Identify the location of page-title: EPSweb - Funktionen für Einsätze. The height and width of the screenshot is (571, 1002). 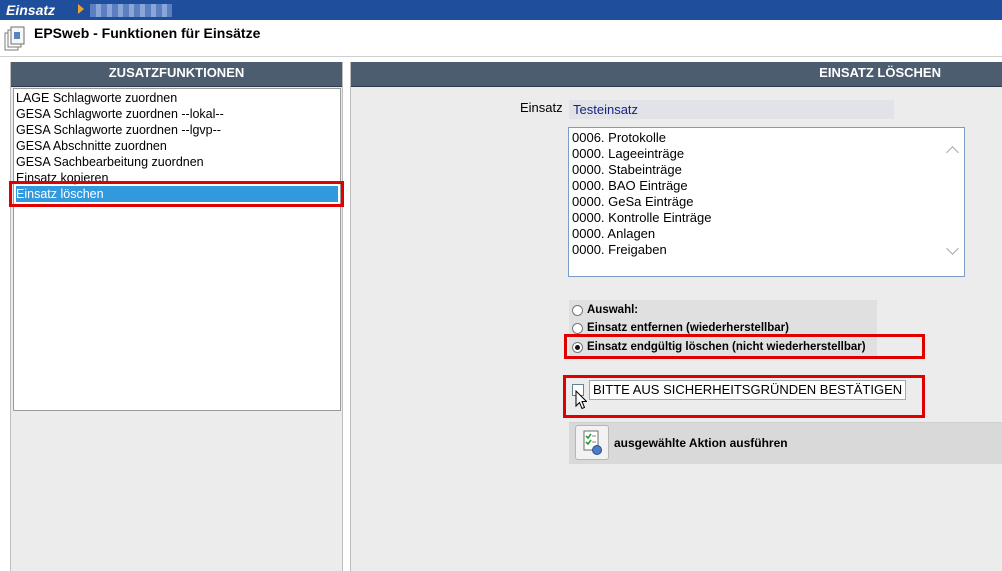
(147, 33).